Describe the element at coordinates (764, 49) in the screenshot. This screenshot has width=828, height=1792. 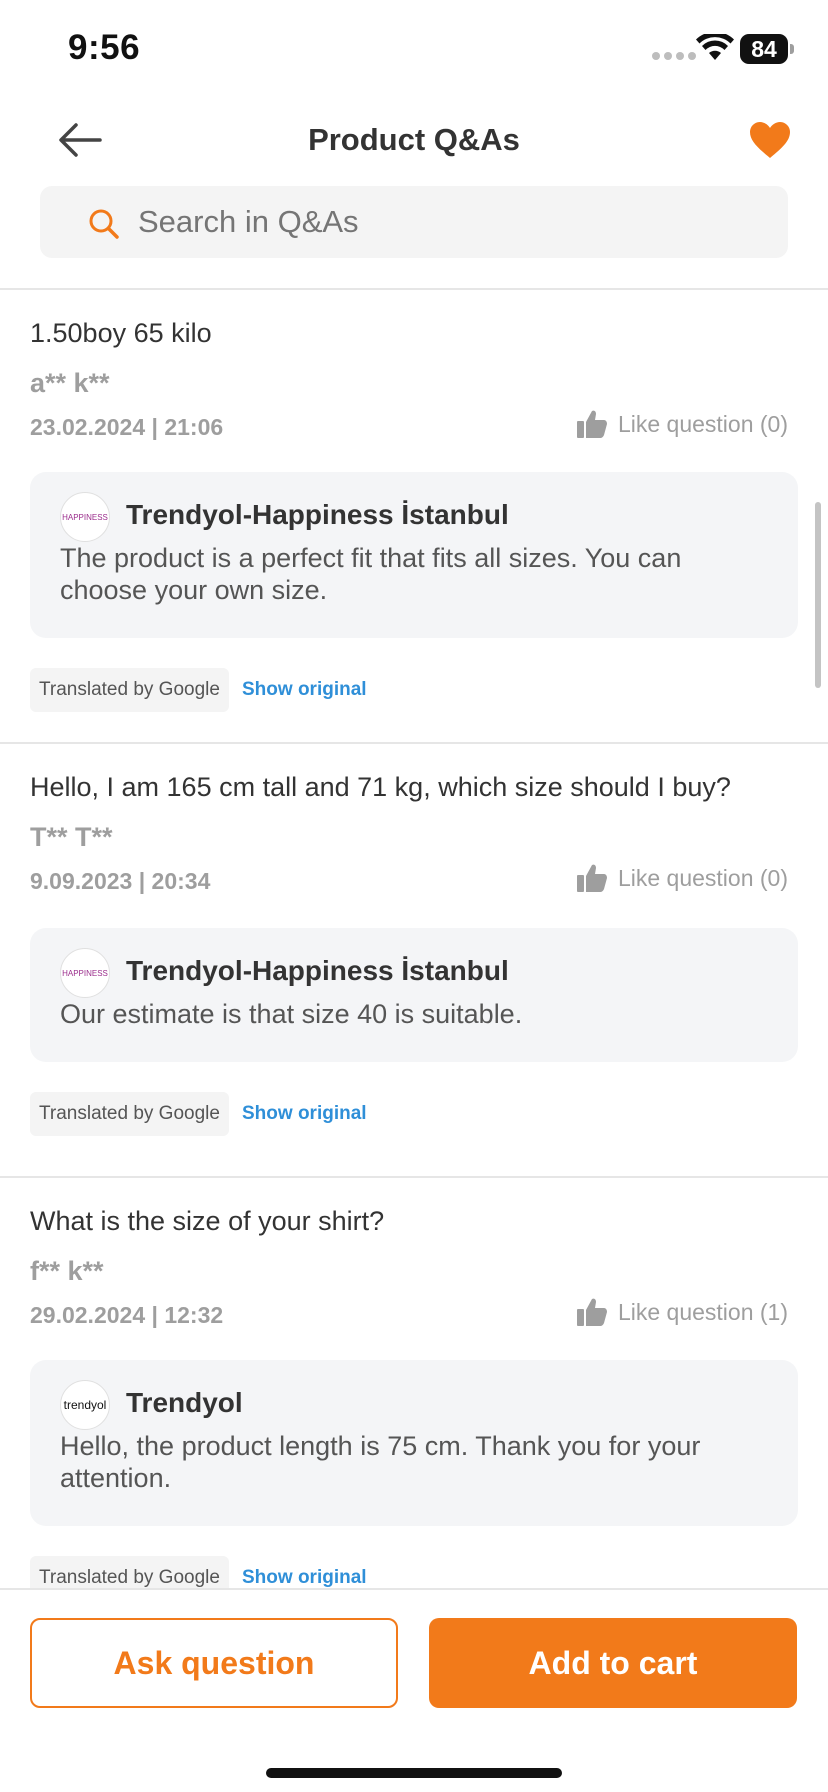
I see `battery-icon: 84` at that location.